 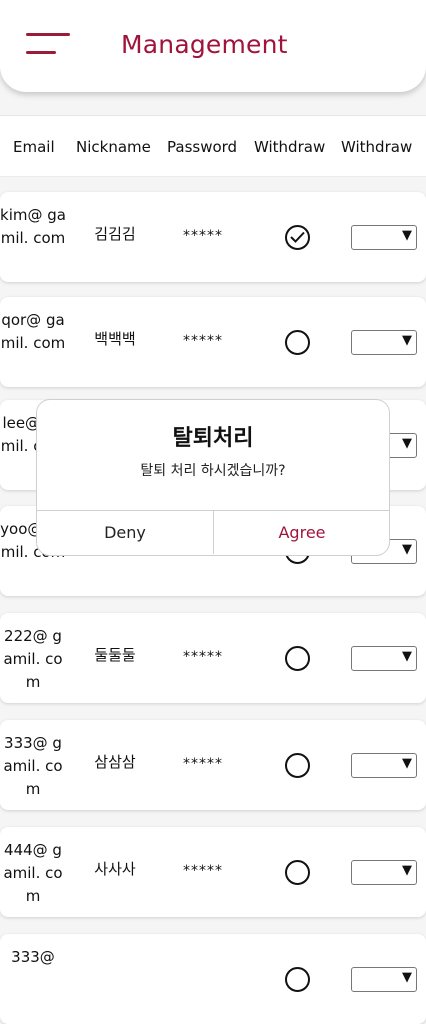 I want to click on page-title: Management, so click(x=204, y=44).